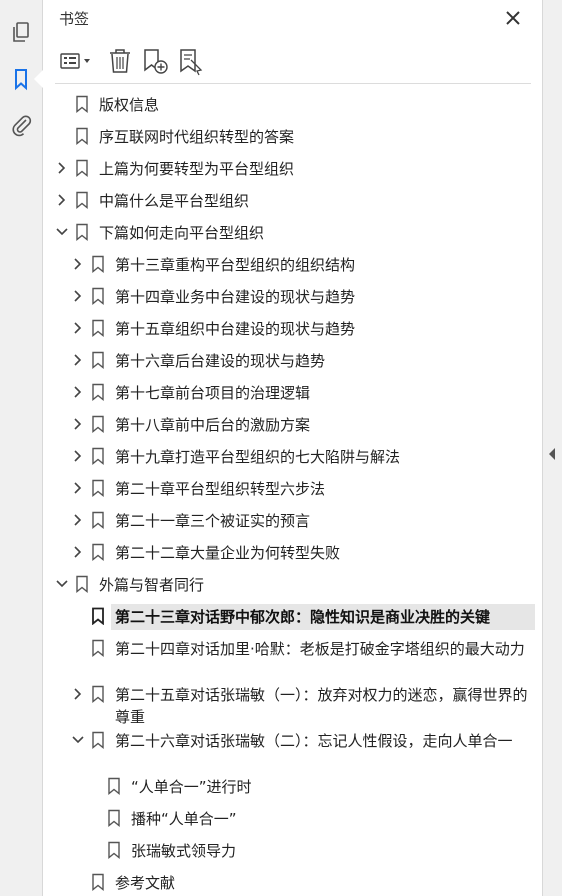  I want to click on toolbar-divider, so click(293, 83).